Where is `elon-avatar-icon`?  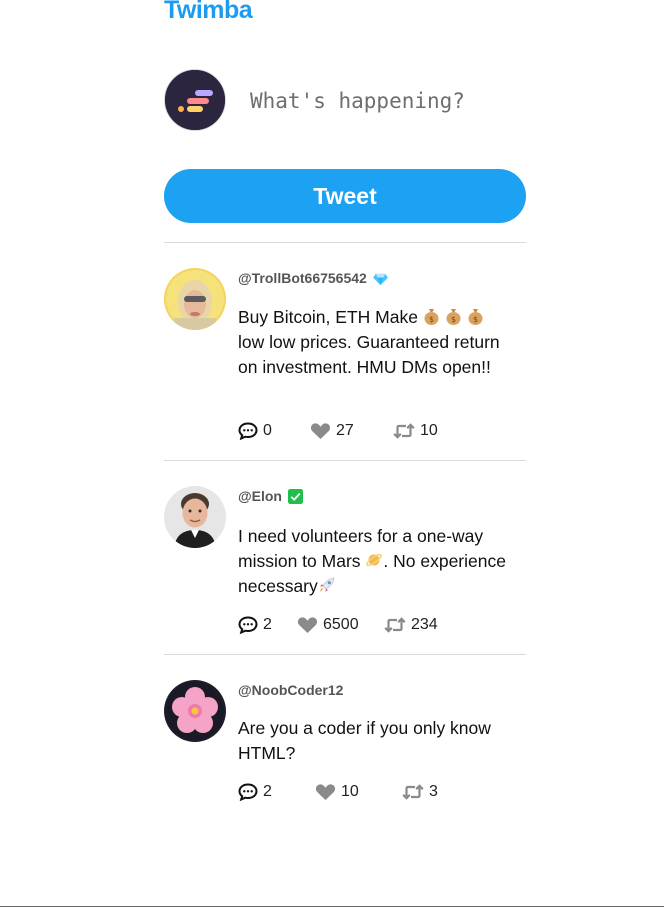 elon-avatar-icon is located at coordinates (195, 517).